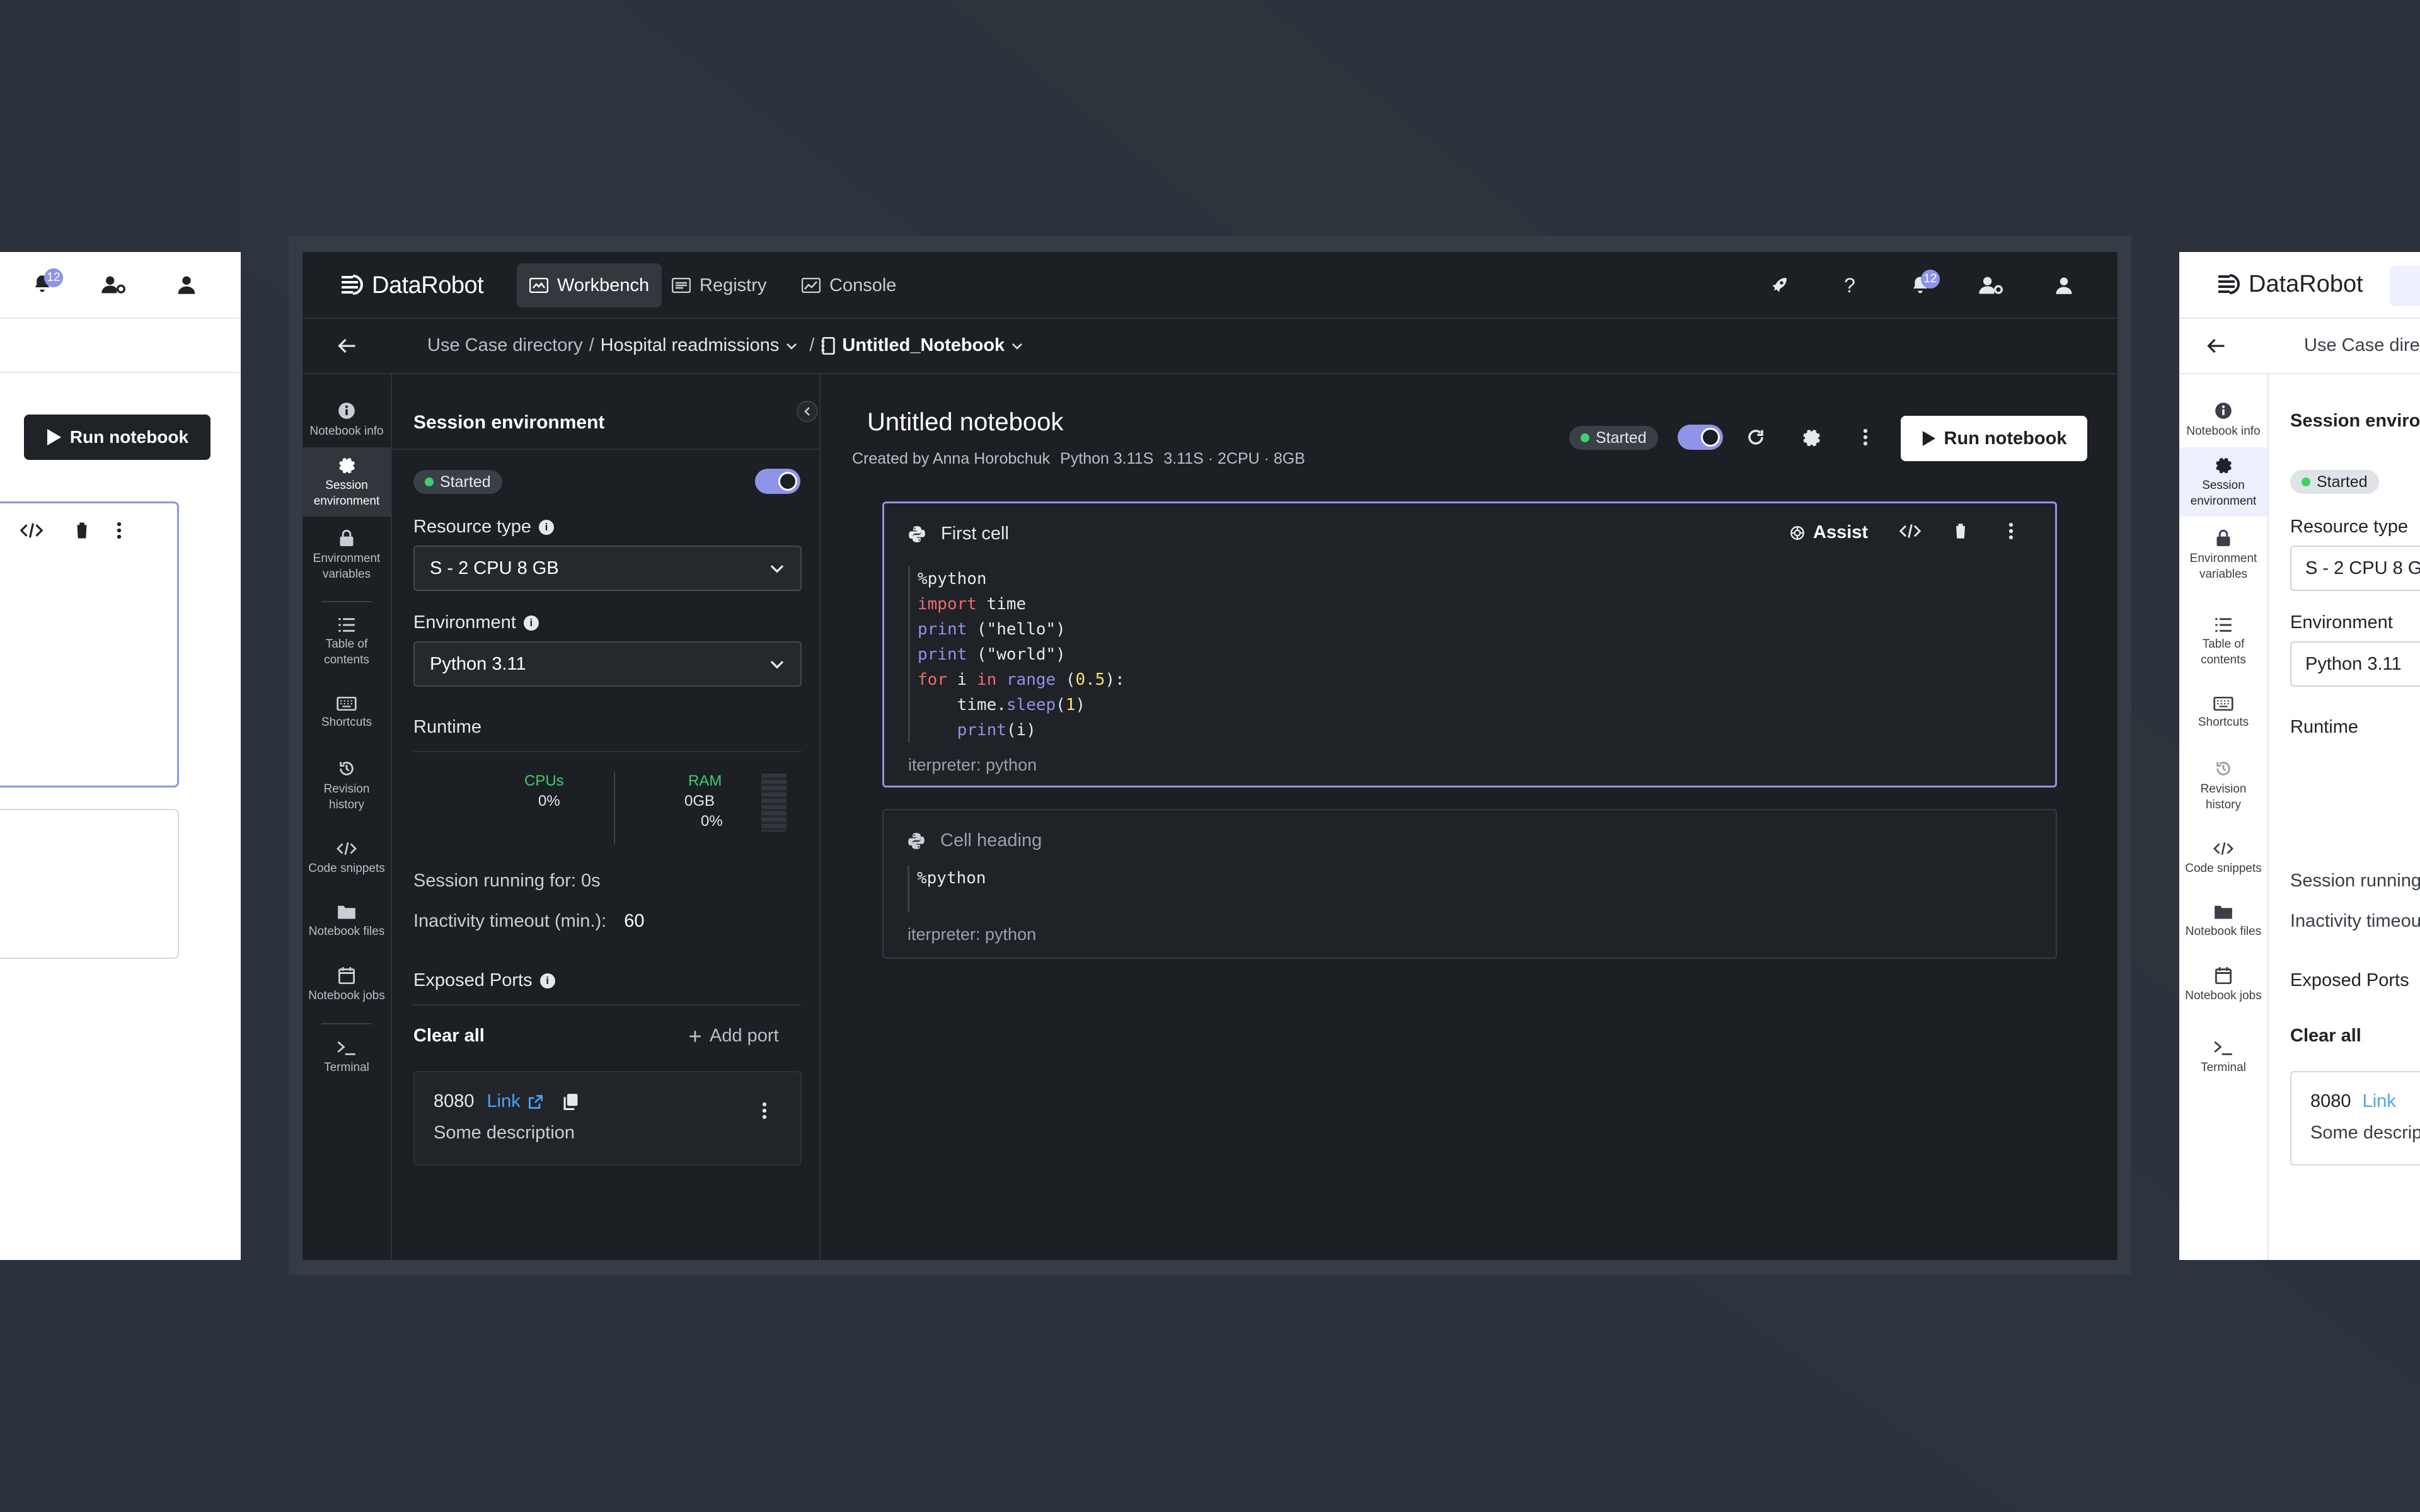  What do you see at coordinates (2355, 568) in the screenshot?
I see `resource-type-select: S - 2 CPU 8 G` at bounding box center [2355, 568].